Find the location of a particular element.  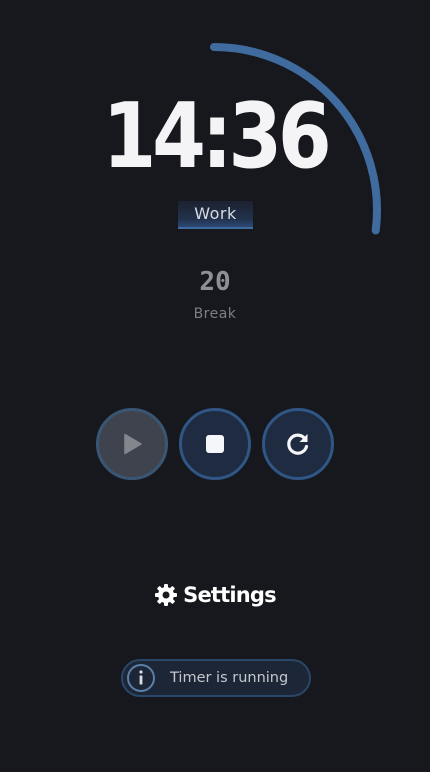

status-text: Timer is running is located at coordinates (229, 678).